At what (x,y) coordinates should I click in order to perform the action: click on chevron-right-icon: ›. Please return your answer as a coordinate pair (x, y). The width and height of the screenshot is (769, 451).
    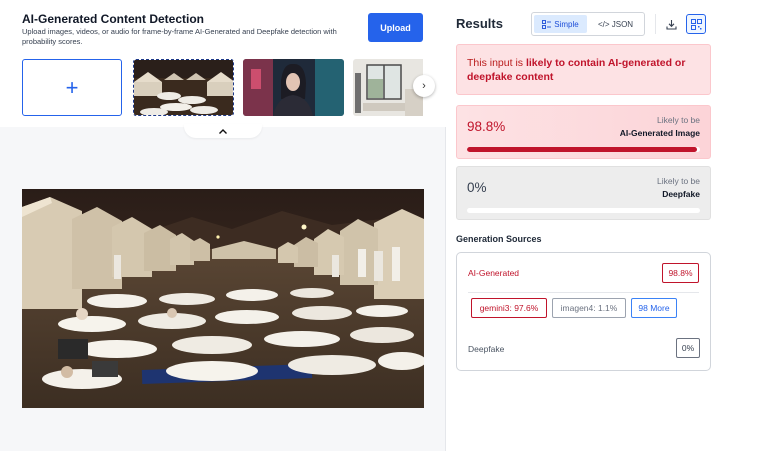
    Looking at the image, I should click on (424, 86).